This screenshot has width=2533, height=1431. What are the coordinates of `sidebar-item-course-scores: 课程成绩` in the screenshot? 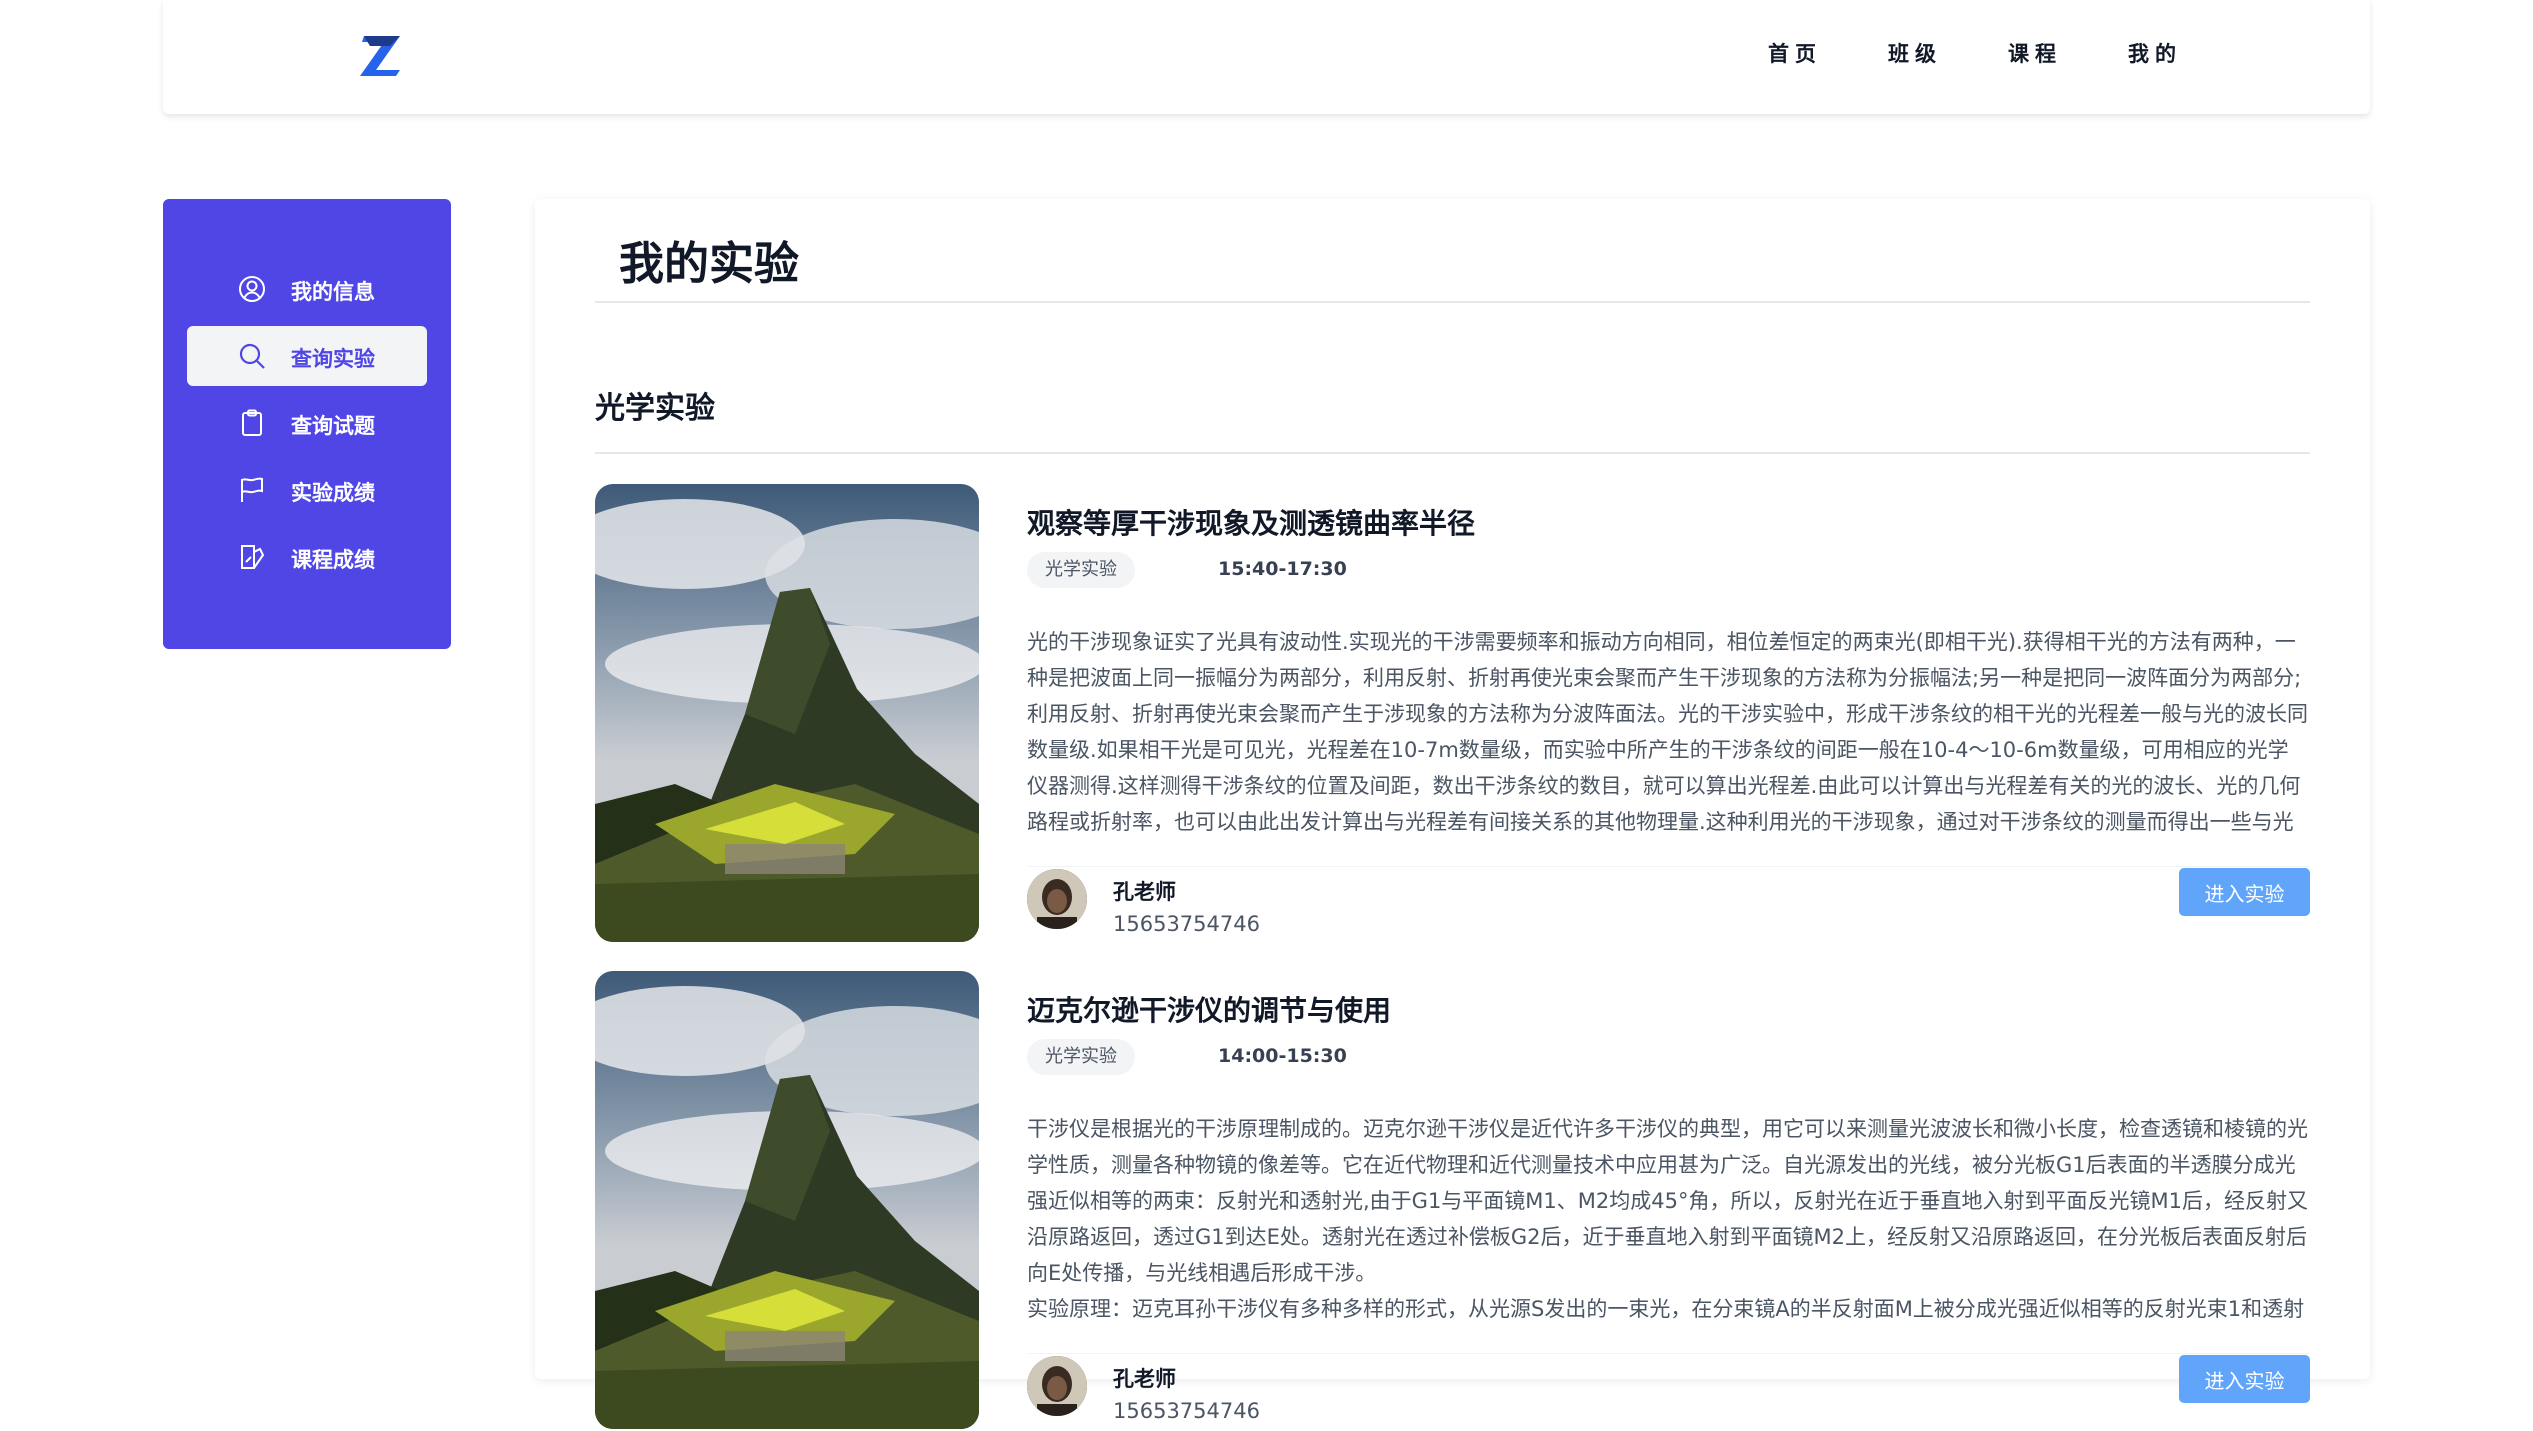 It's located at (307, 557).